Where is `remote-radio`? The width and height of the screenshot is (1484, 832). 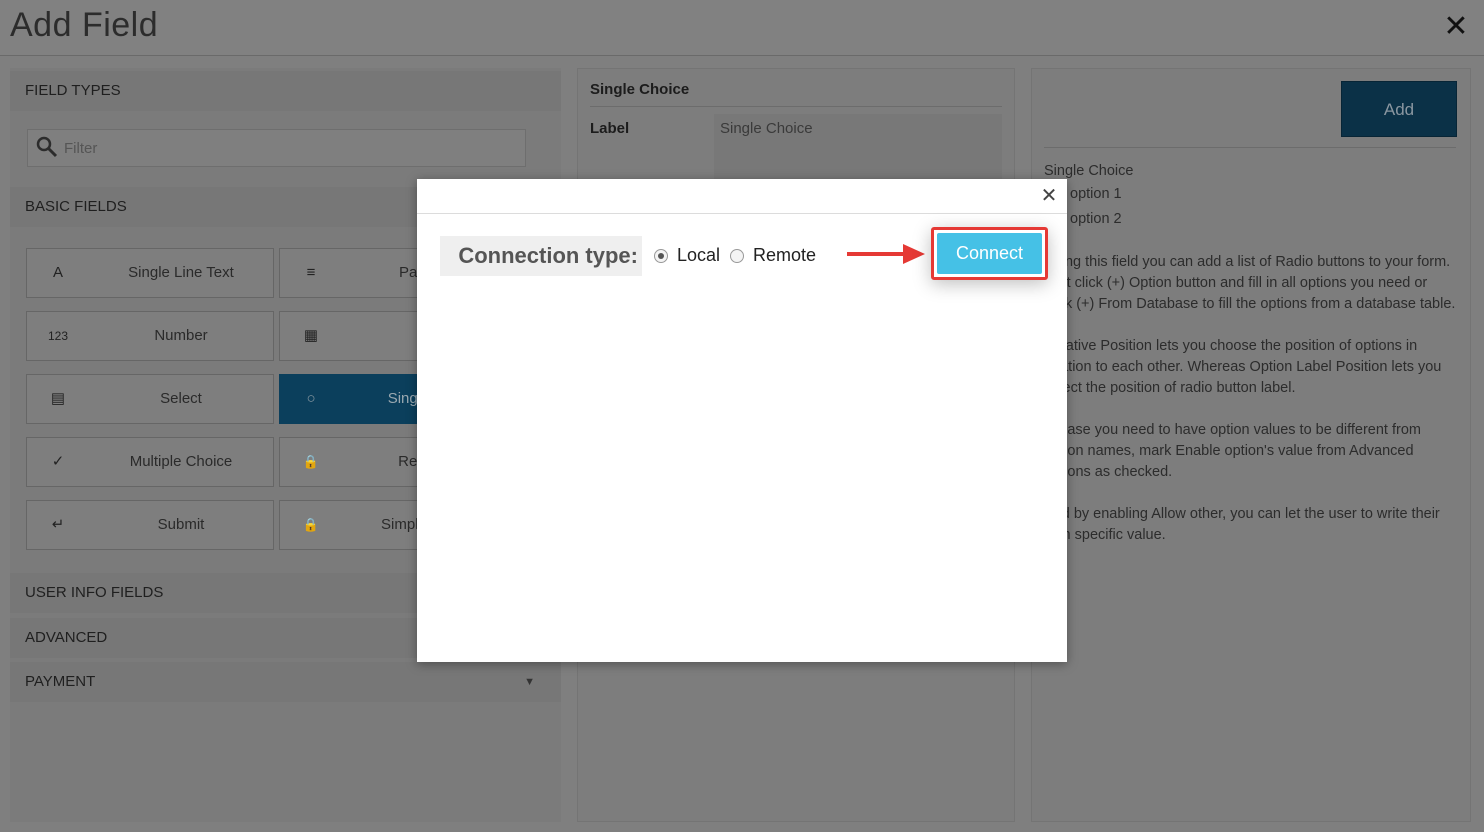
remote-radio is located at coordinates (737, 256).